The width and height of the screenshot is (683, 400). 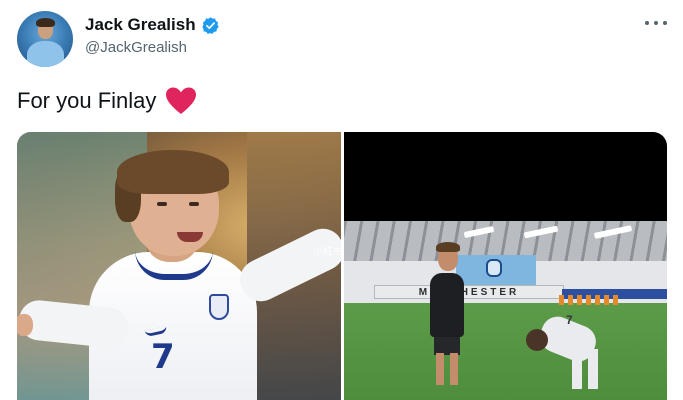 I want to click on avatar, so click(x=45, y=39).